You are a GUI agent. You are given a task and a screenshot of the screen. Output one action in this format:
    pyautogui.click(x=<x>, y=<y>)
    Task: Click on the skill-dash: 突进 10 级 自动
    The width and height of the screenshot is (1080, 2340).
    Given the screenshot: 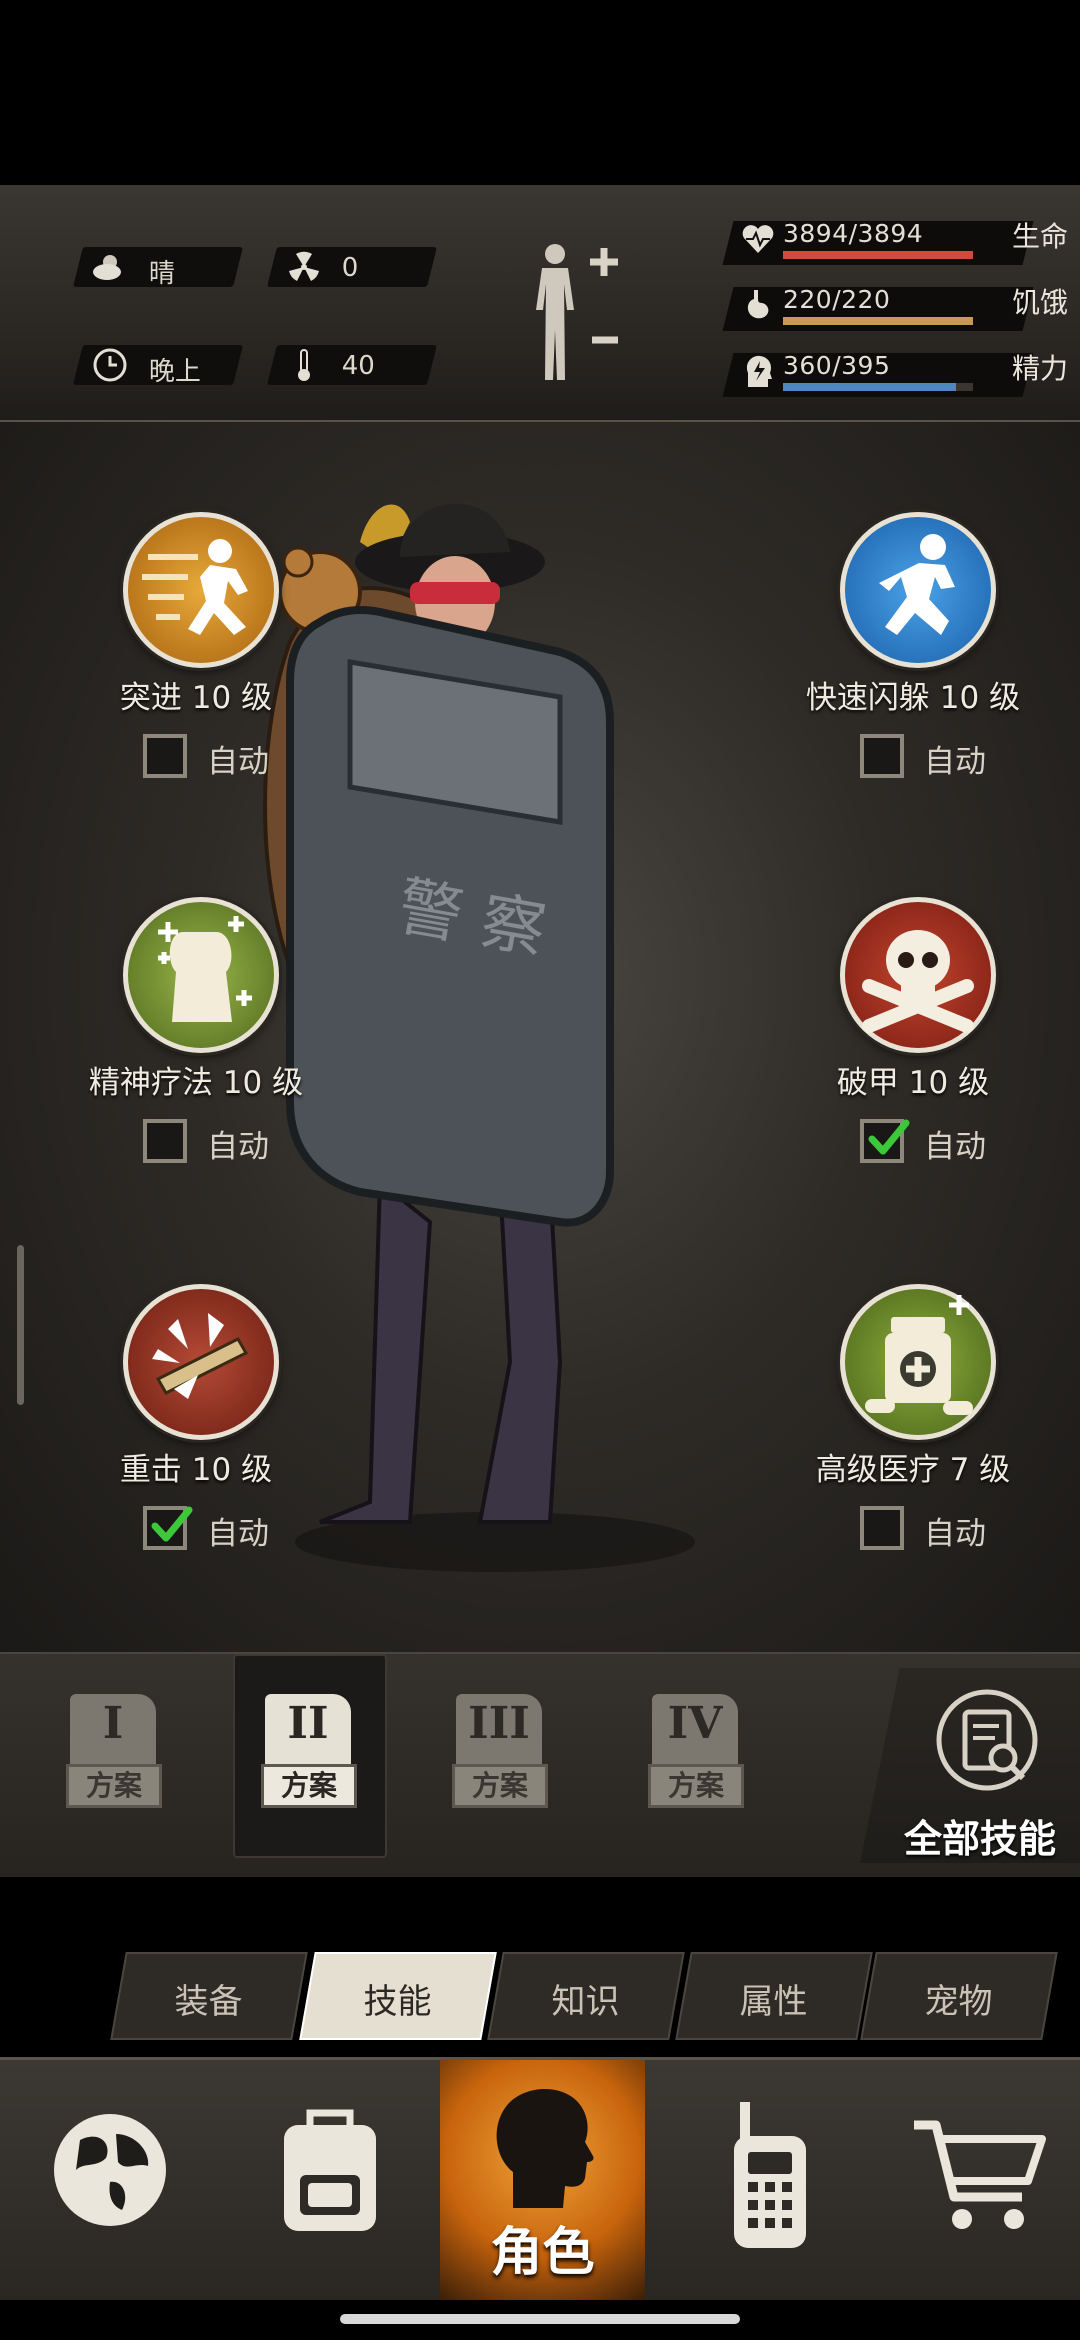 What is the action you would take?
    pyautogui.click(x=193, y=672)
    